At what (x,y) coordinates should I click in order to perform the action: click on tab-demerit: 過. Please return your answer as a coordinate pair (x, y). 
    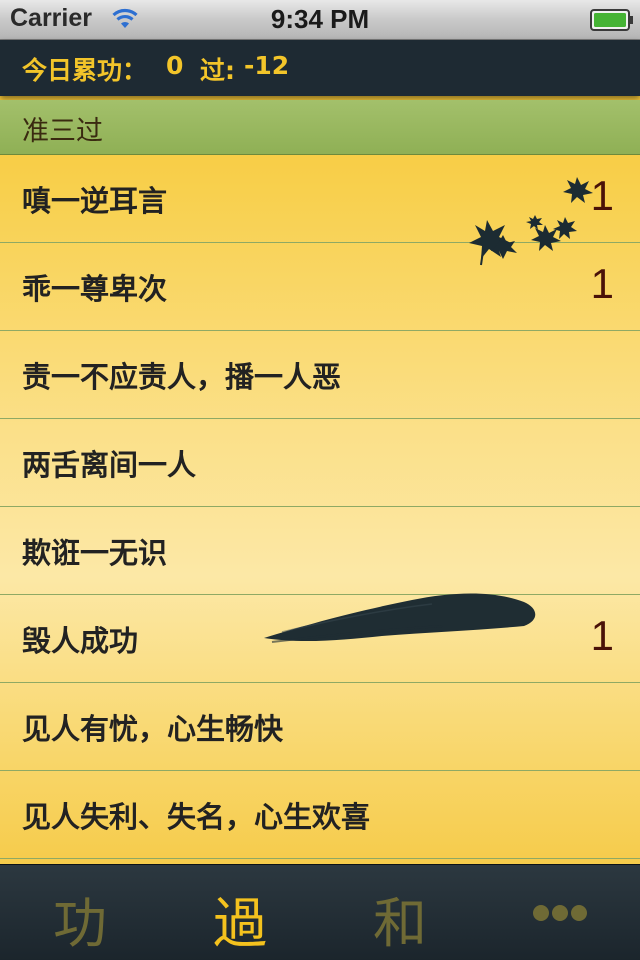
    Looking at the image, I should click on (240, 912).